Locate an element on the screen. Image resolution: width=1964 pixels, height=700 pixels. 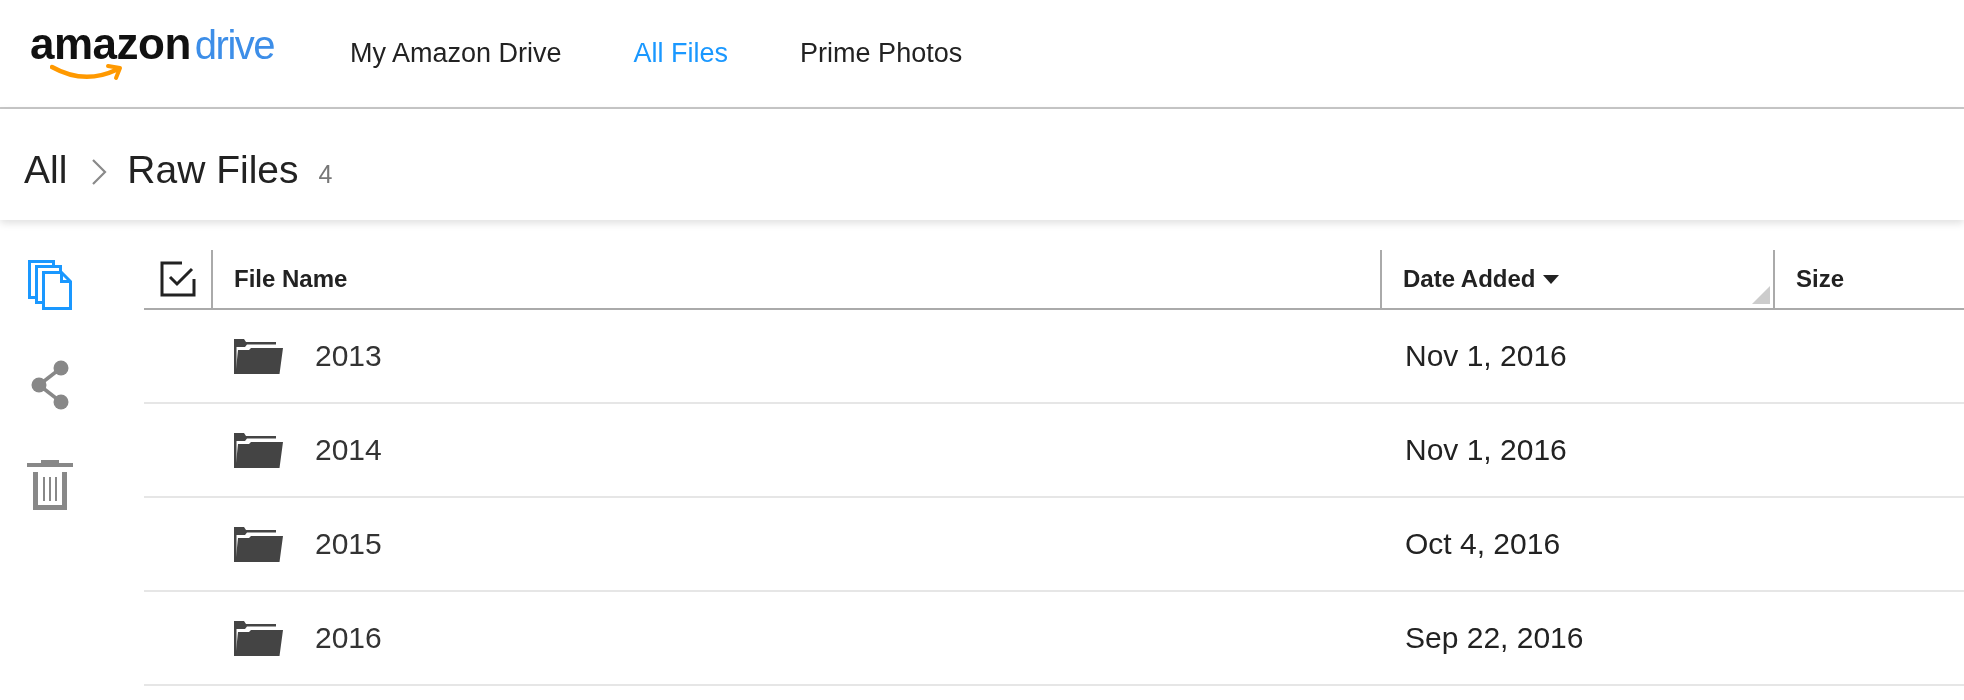
nav-tab: Prime Photos is located at coordinates (881, 53).